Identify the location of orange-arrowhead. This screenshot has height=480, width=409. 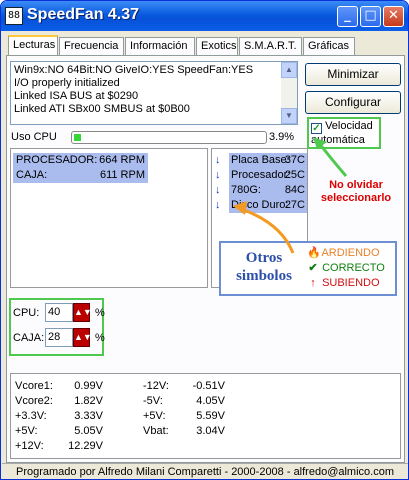
(240, 208).